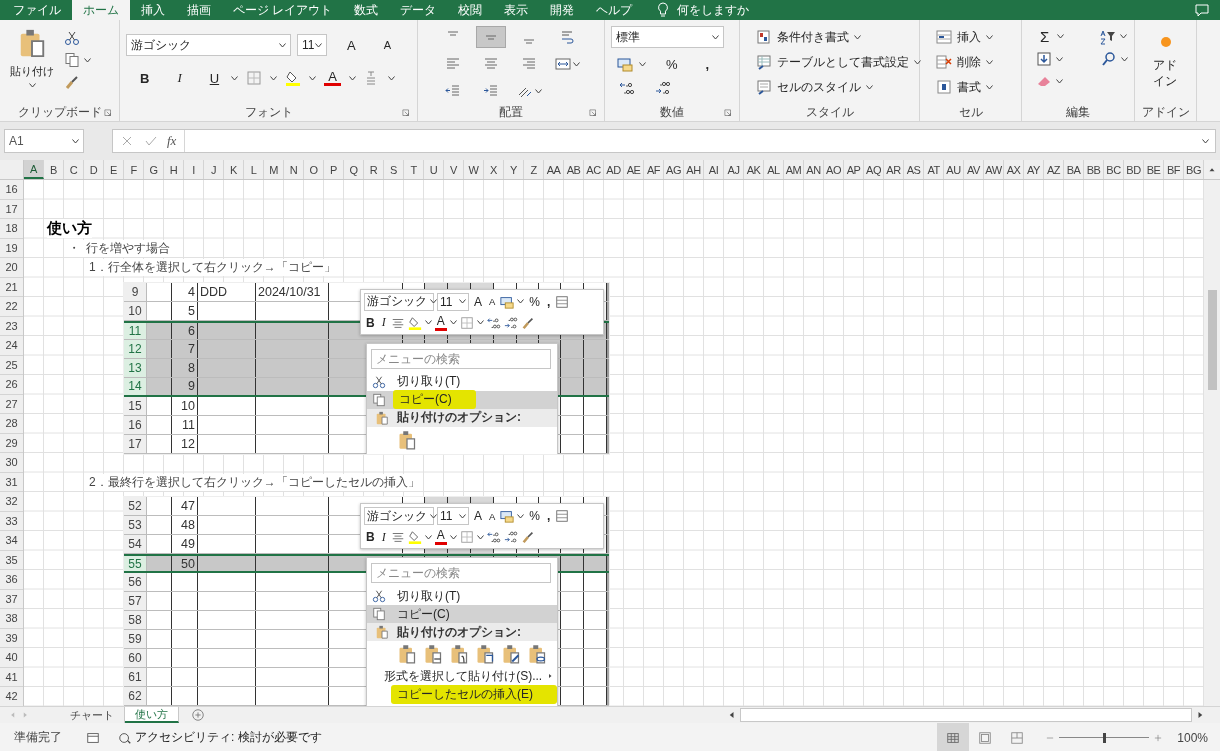 This screenshot has width=1220, height=751. I want to click on column-header: AK, so click(754, 169).